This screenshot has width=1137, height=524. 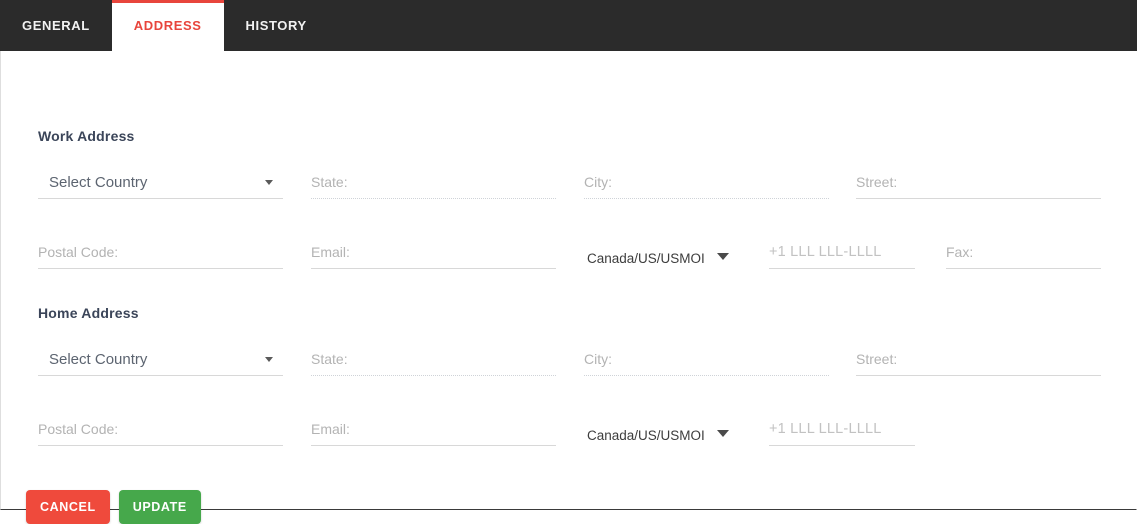 I want to click on home-city-input: City:, so click(x=706, y=358).